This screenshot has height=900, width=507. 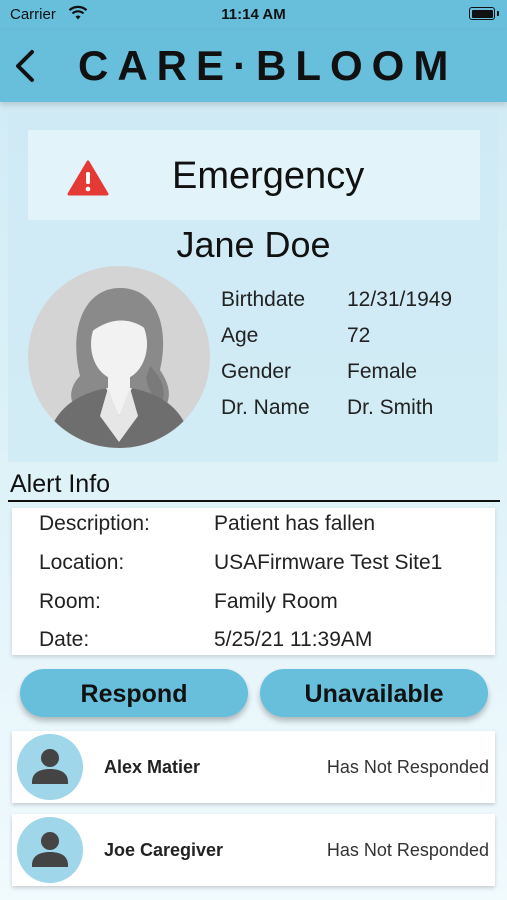 I want to click on alert-value: USAFirmware Test Site1, so click(x=328, y=562).